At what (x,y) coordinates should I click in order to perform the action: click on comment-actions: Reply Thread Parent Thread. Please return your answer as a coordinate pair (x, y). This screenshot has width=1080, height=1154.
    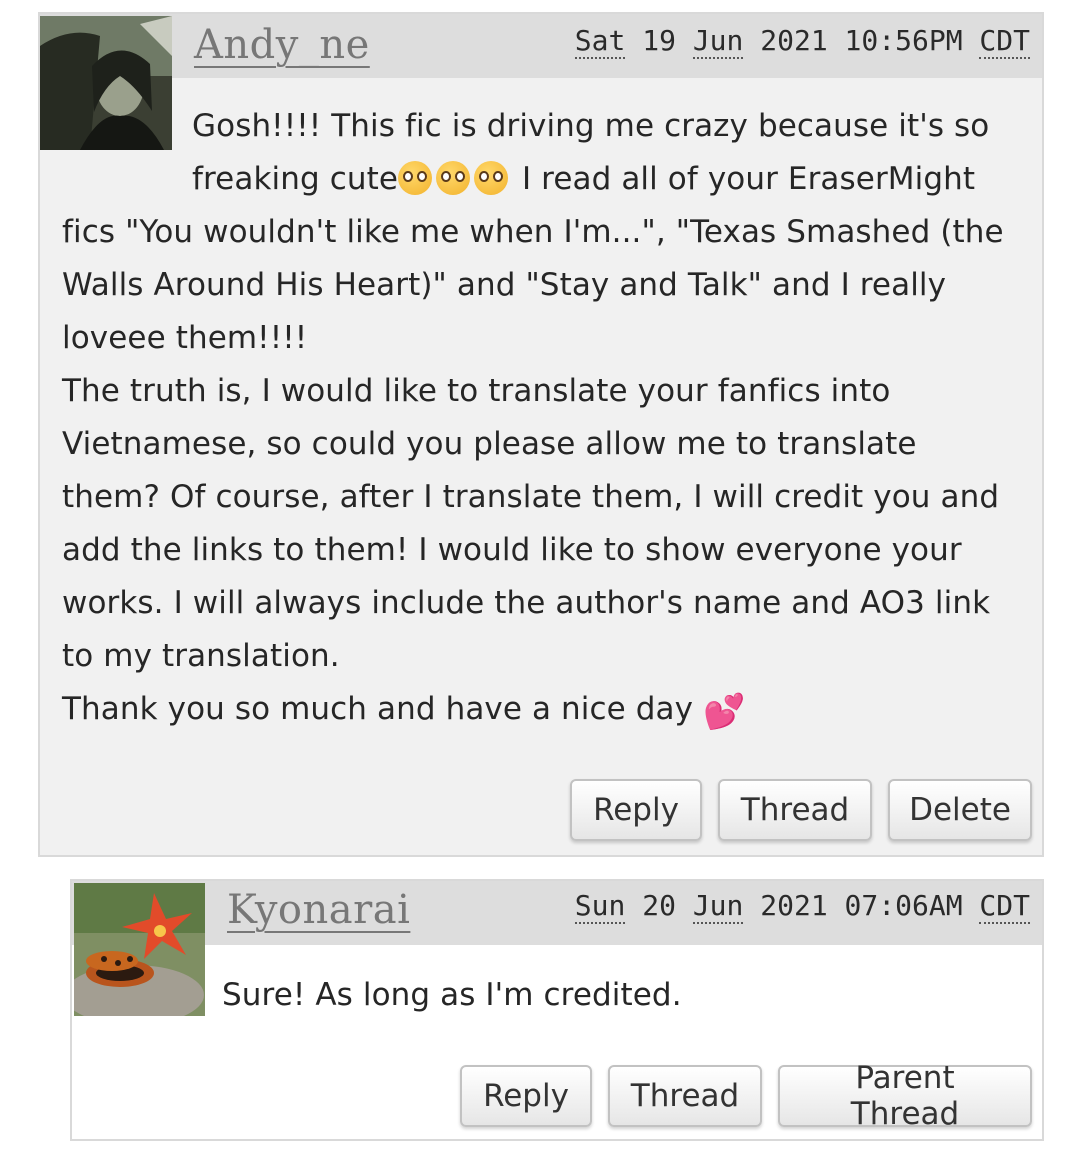
    Looking at the image, I should click on (746, 1096).